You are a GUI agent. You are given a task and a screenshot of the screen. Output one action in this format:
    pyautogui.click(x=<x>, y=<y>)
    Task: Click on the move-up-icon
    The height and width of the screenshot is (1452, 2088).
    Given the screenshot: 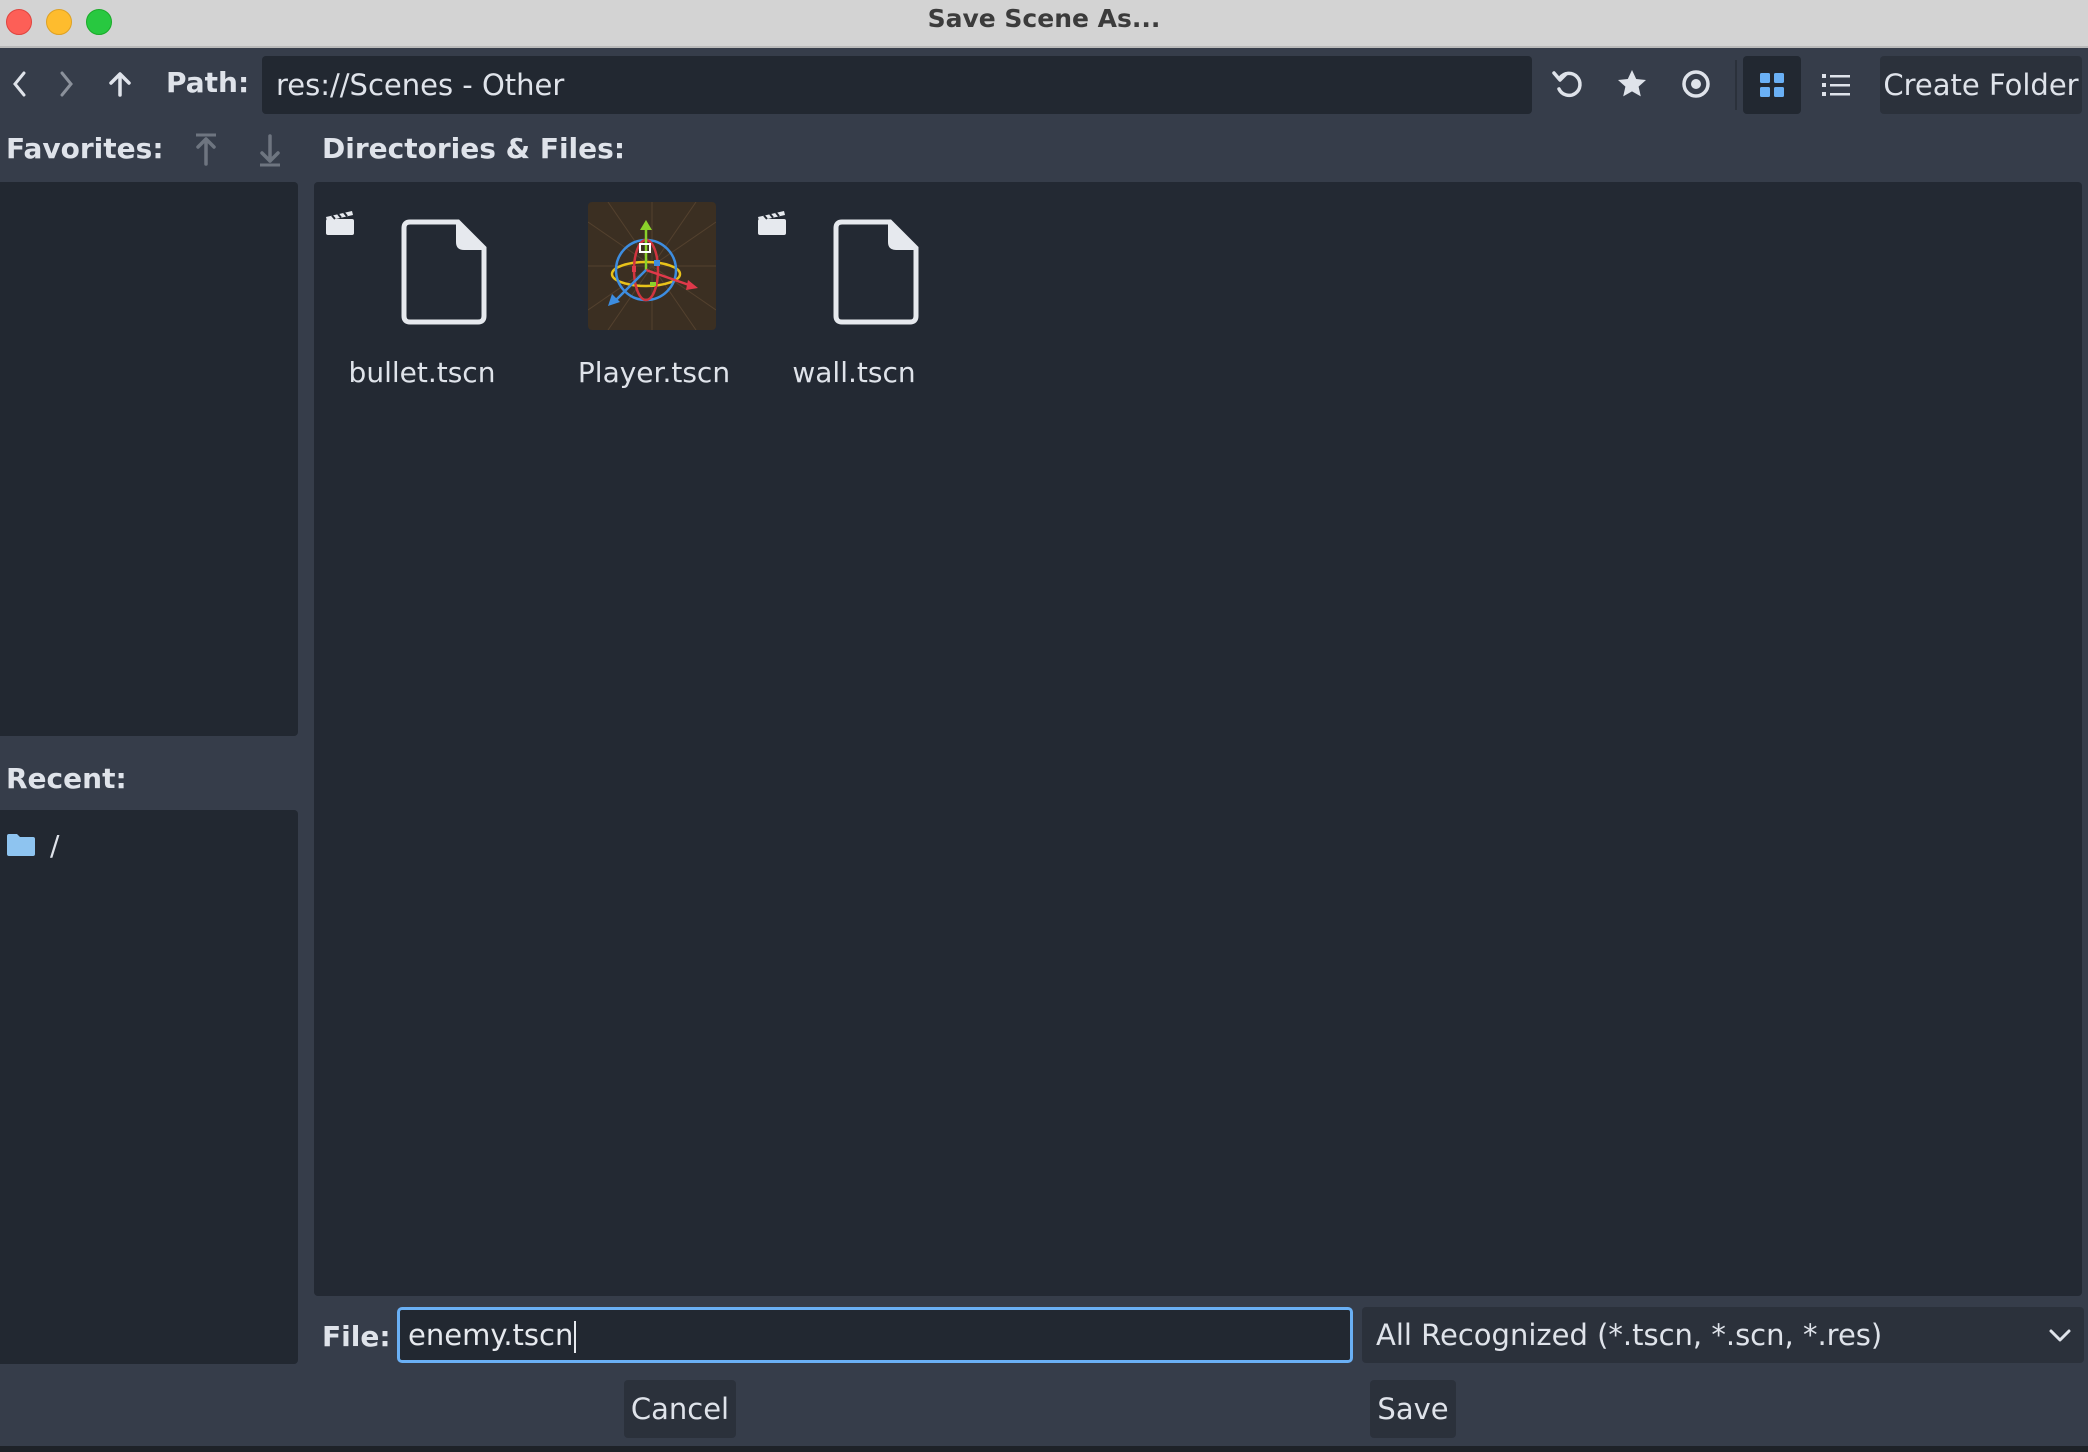 What is the action you would take?
    pyautogui.click(x=206, y=149)
    